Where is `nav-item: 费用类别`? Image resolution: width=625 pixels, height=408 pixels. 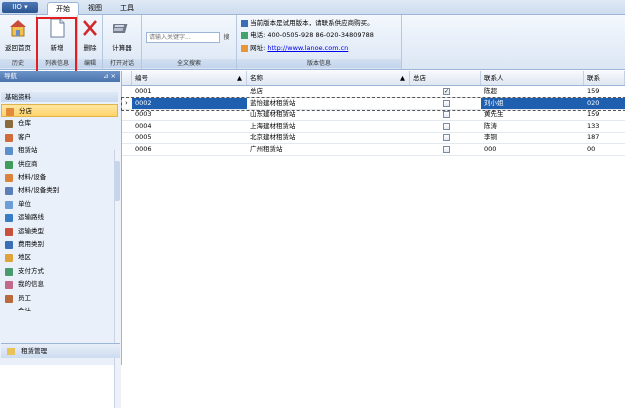 nav-item: 费用类别 is located at coordinates (59, 244).